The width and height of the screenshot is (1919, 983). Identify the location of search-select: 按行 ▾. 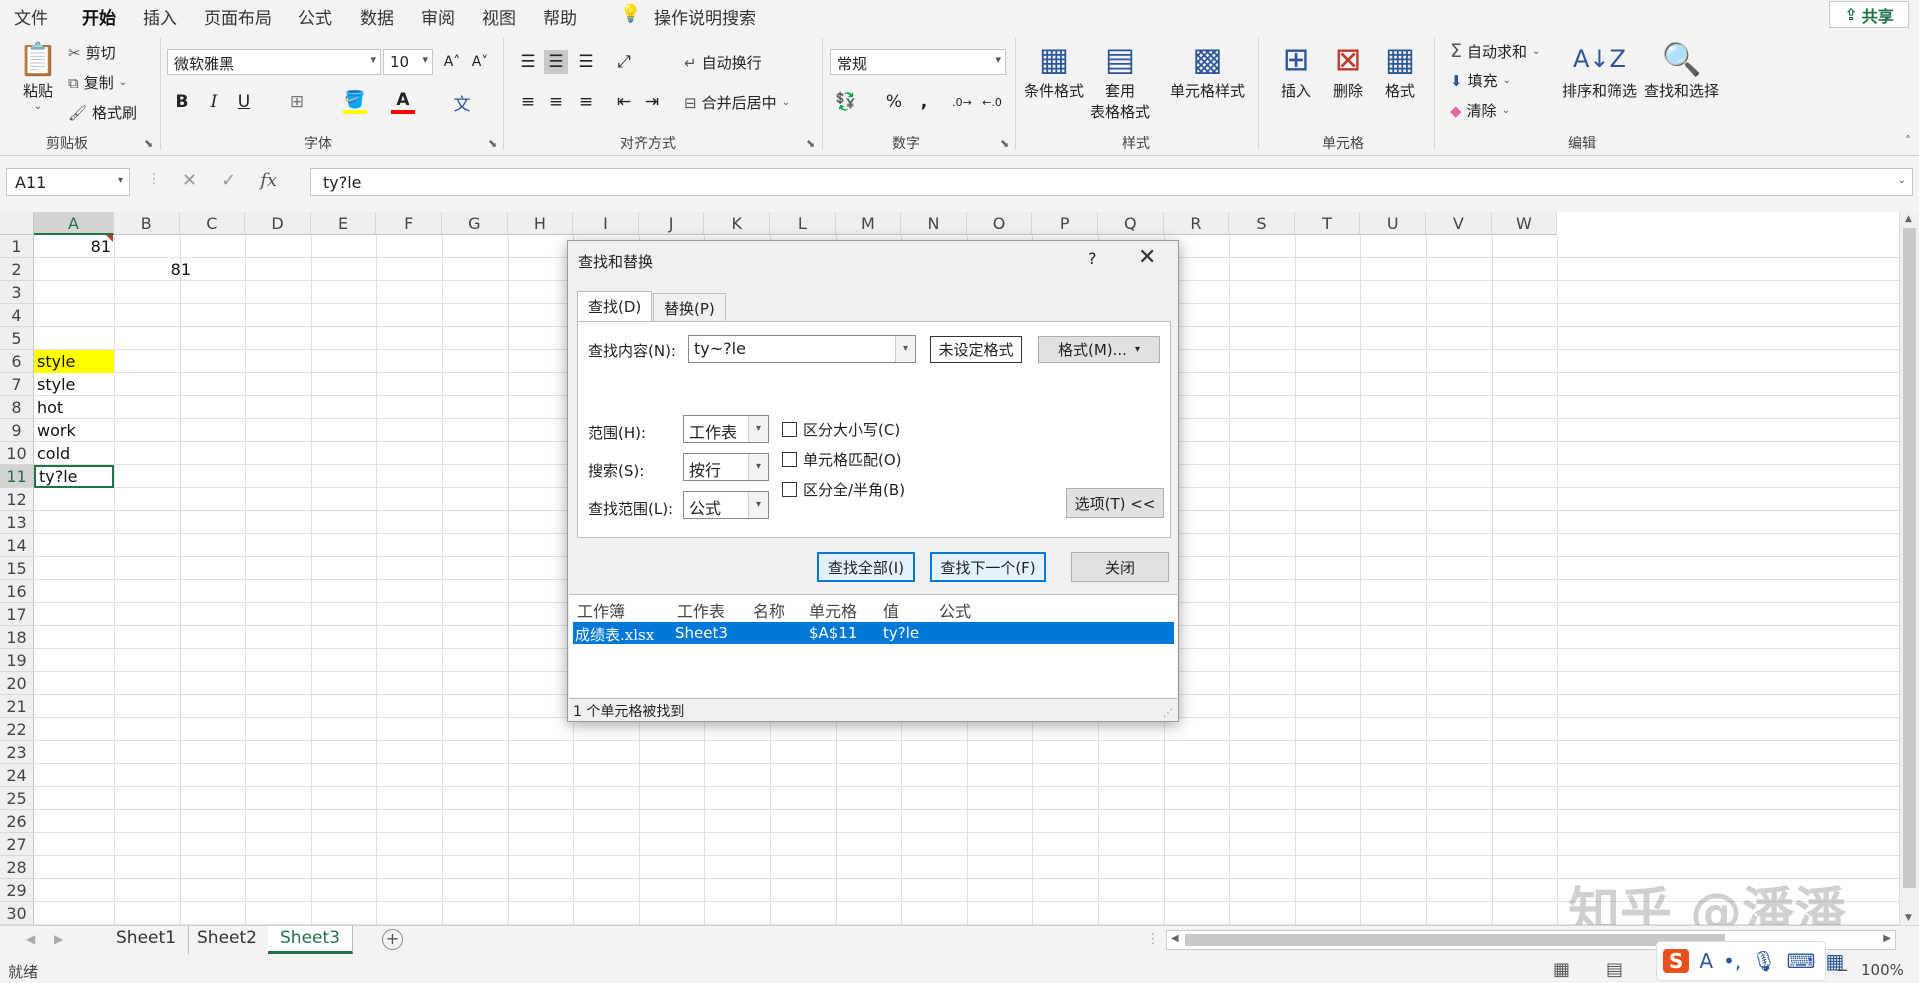
(726, 467).